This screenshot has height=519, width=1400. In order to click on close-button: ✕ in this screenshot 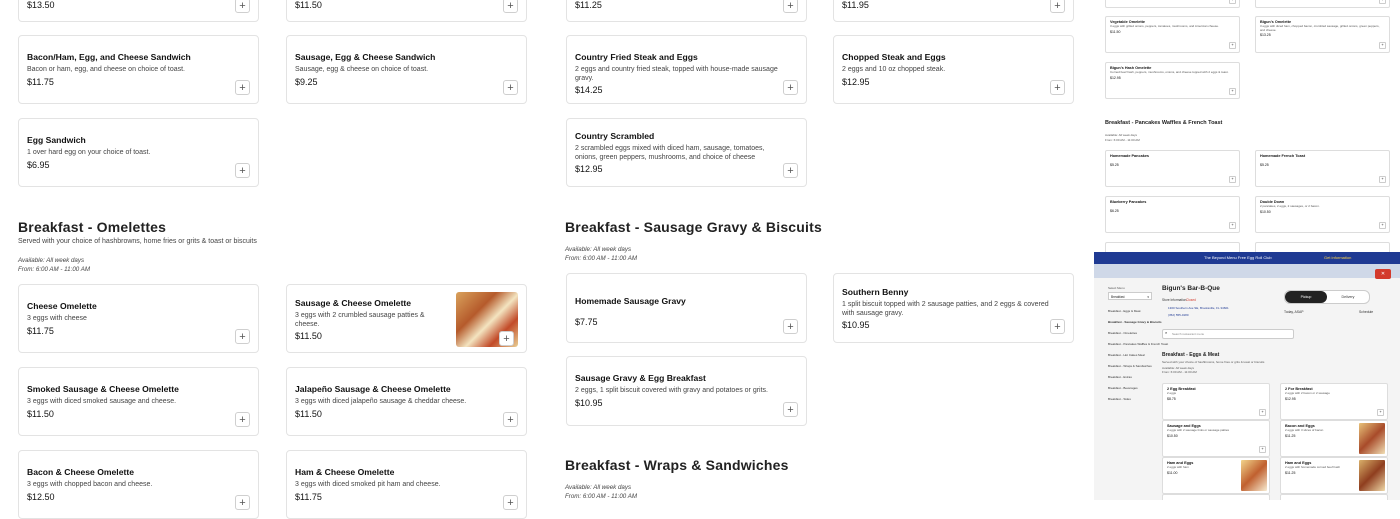, I will do `click(1383, 274)`.